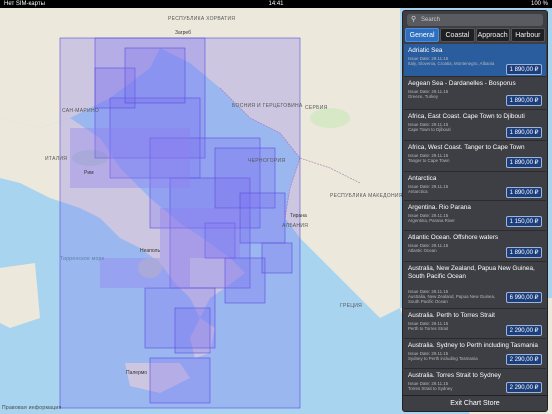 This screenshot has height=414, width=552. I want to click on item-title: Adriatic Sea, so click(425, 50).